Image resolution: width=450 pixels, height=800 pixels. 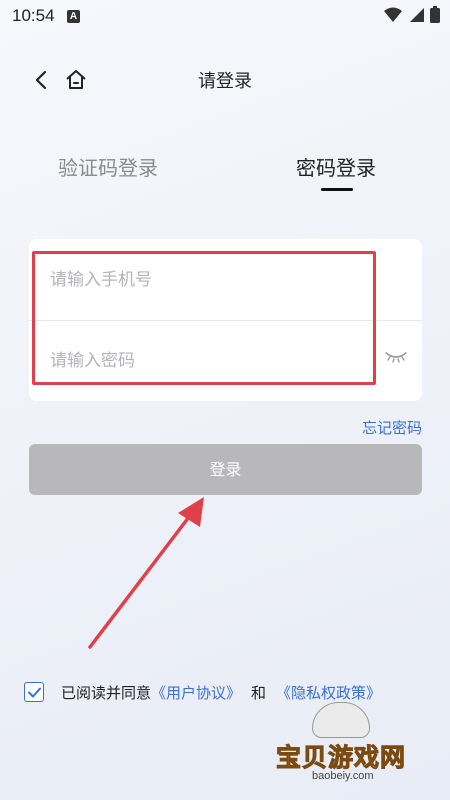 What do you see at coordinates (341, 758) in the screenshot?
I see `watermark-title: 宝贝游戏网` at bounding box center [341, 758].